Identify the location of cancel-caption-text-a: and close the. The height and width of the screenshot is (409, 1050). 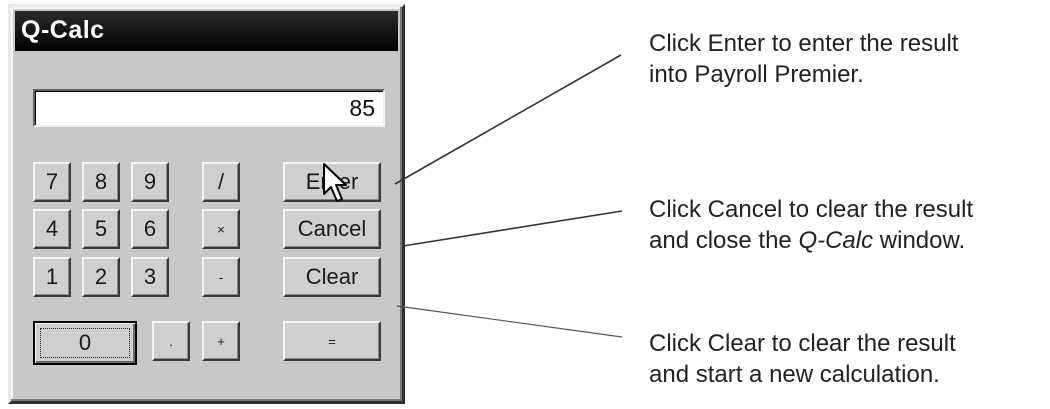
(724, 240).